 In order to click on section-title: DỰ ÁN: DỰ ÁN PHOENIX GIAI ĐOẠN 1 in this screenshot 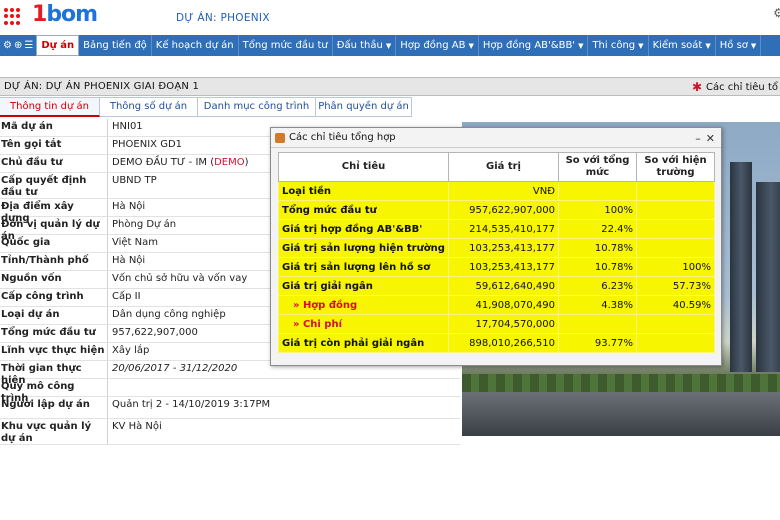, I will do `click(102, 86)`.